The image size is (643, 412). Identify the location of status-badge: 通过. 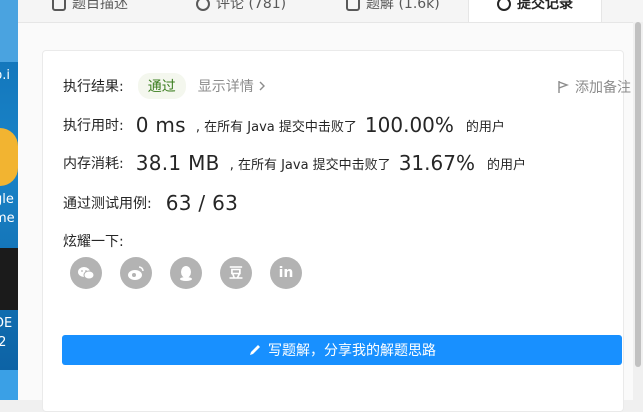
(161, 86).